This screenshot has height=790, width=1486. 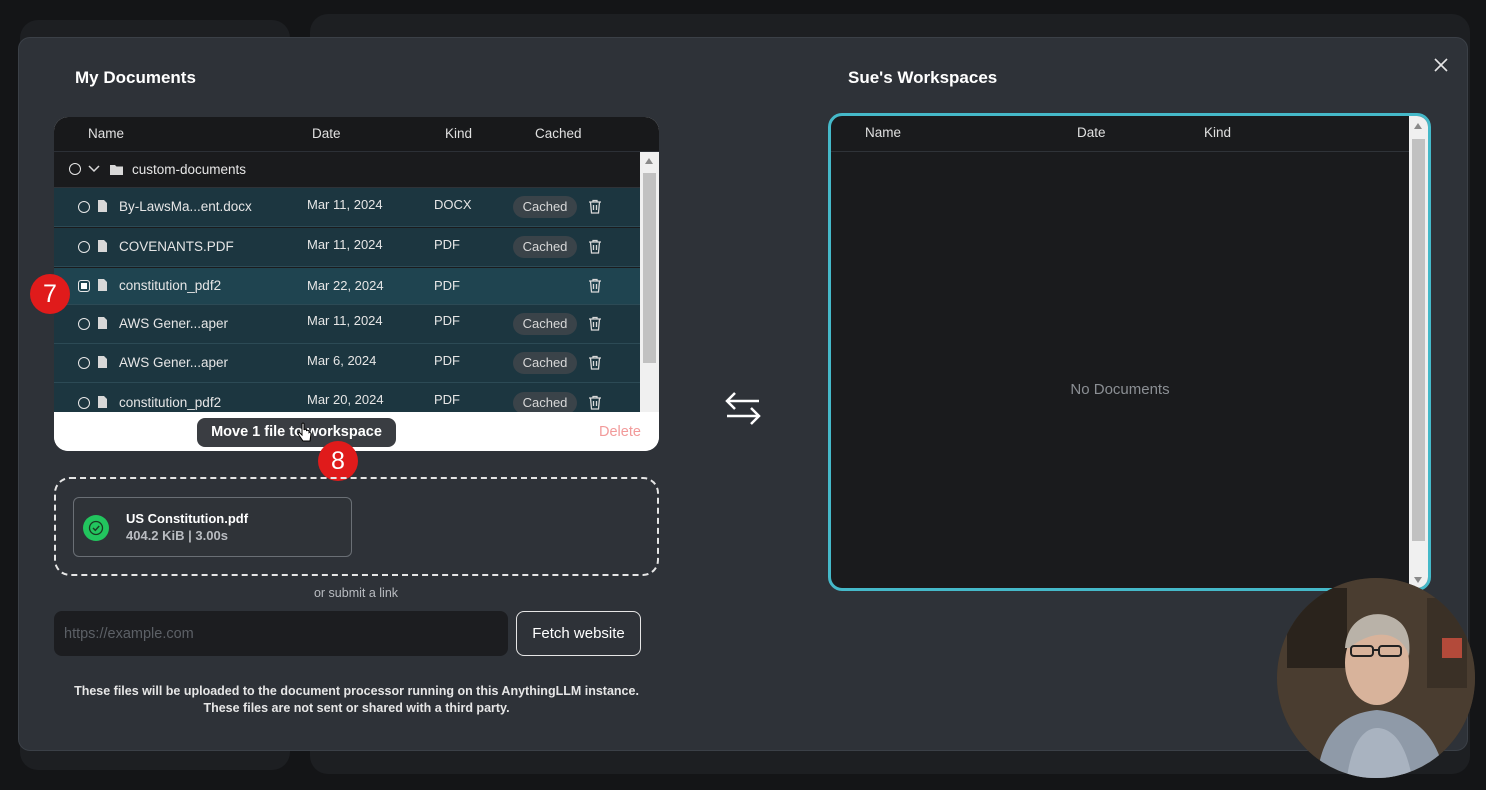 What do you see at coordinates (356, 134) in the screenshot?
I see `table-header: Name Date Kind Cached` at bounding box center [356, 134].